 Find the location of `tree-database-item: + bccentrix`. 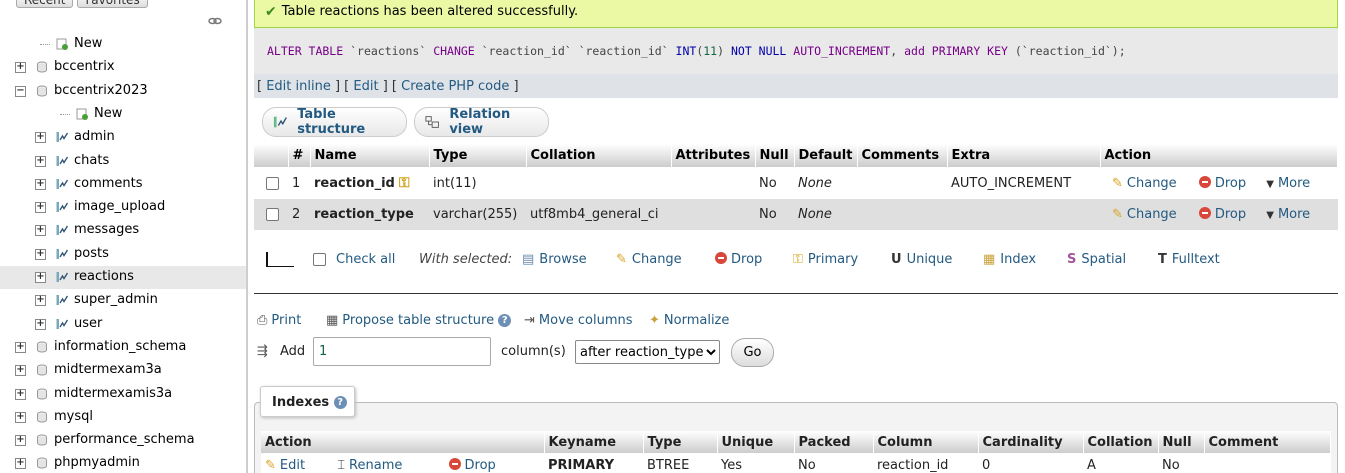

tree-database-item: + bccentrix is located at coordinates (123, 67).